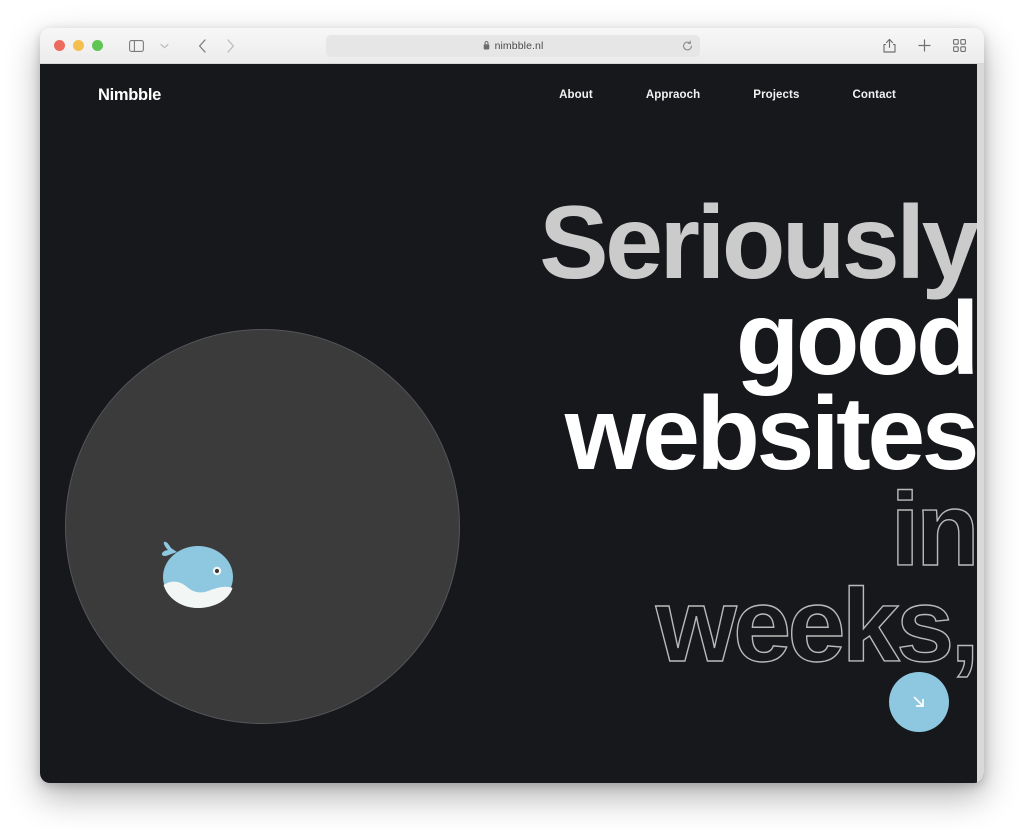  Describe the element at coordinates (772, 434) in the screenshot. I see `headline-line-3: websites` at that location.